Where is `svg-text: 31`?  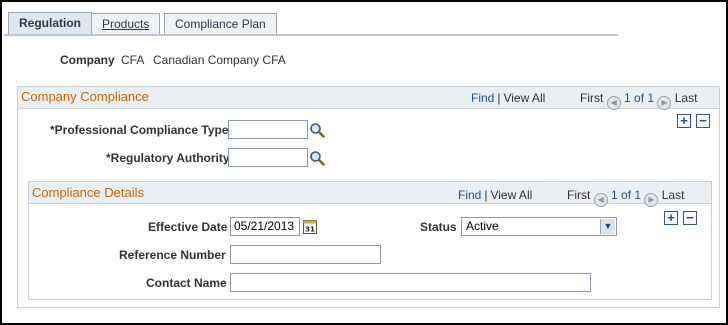
svg-text: 31 is located at coordinates (310, 230).